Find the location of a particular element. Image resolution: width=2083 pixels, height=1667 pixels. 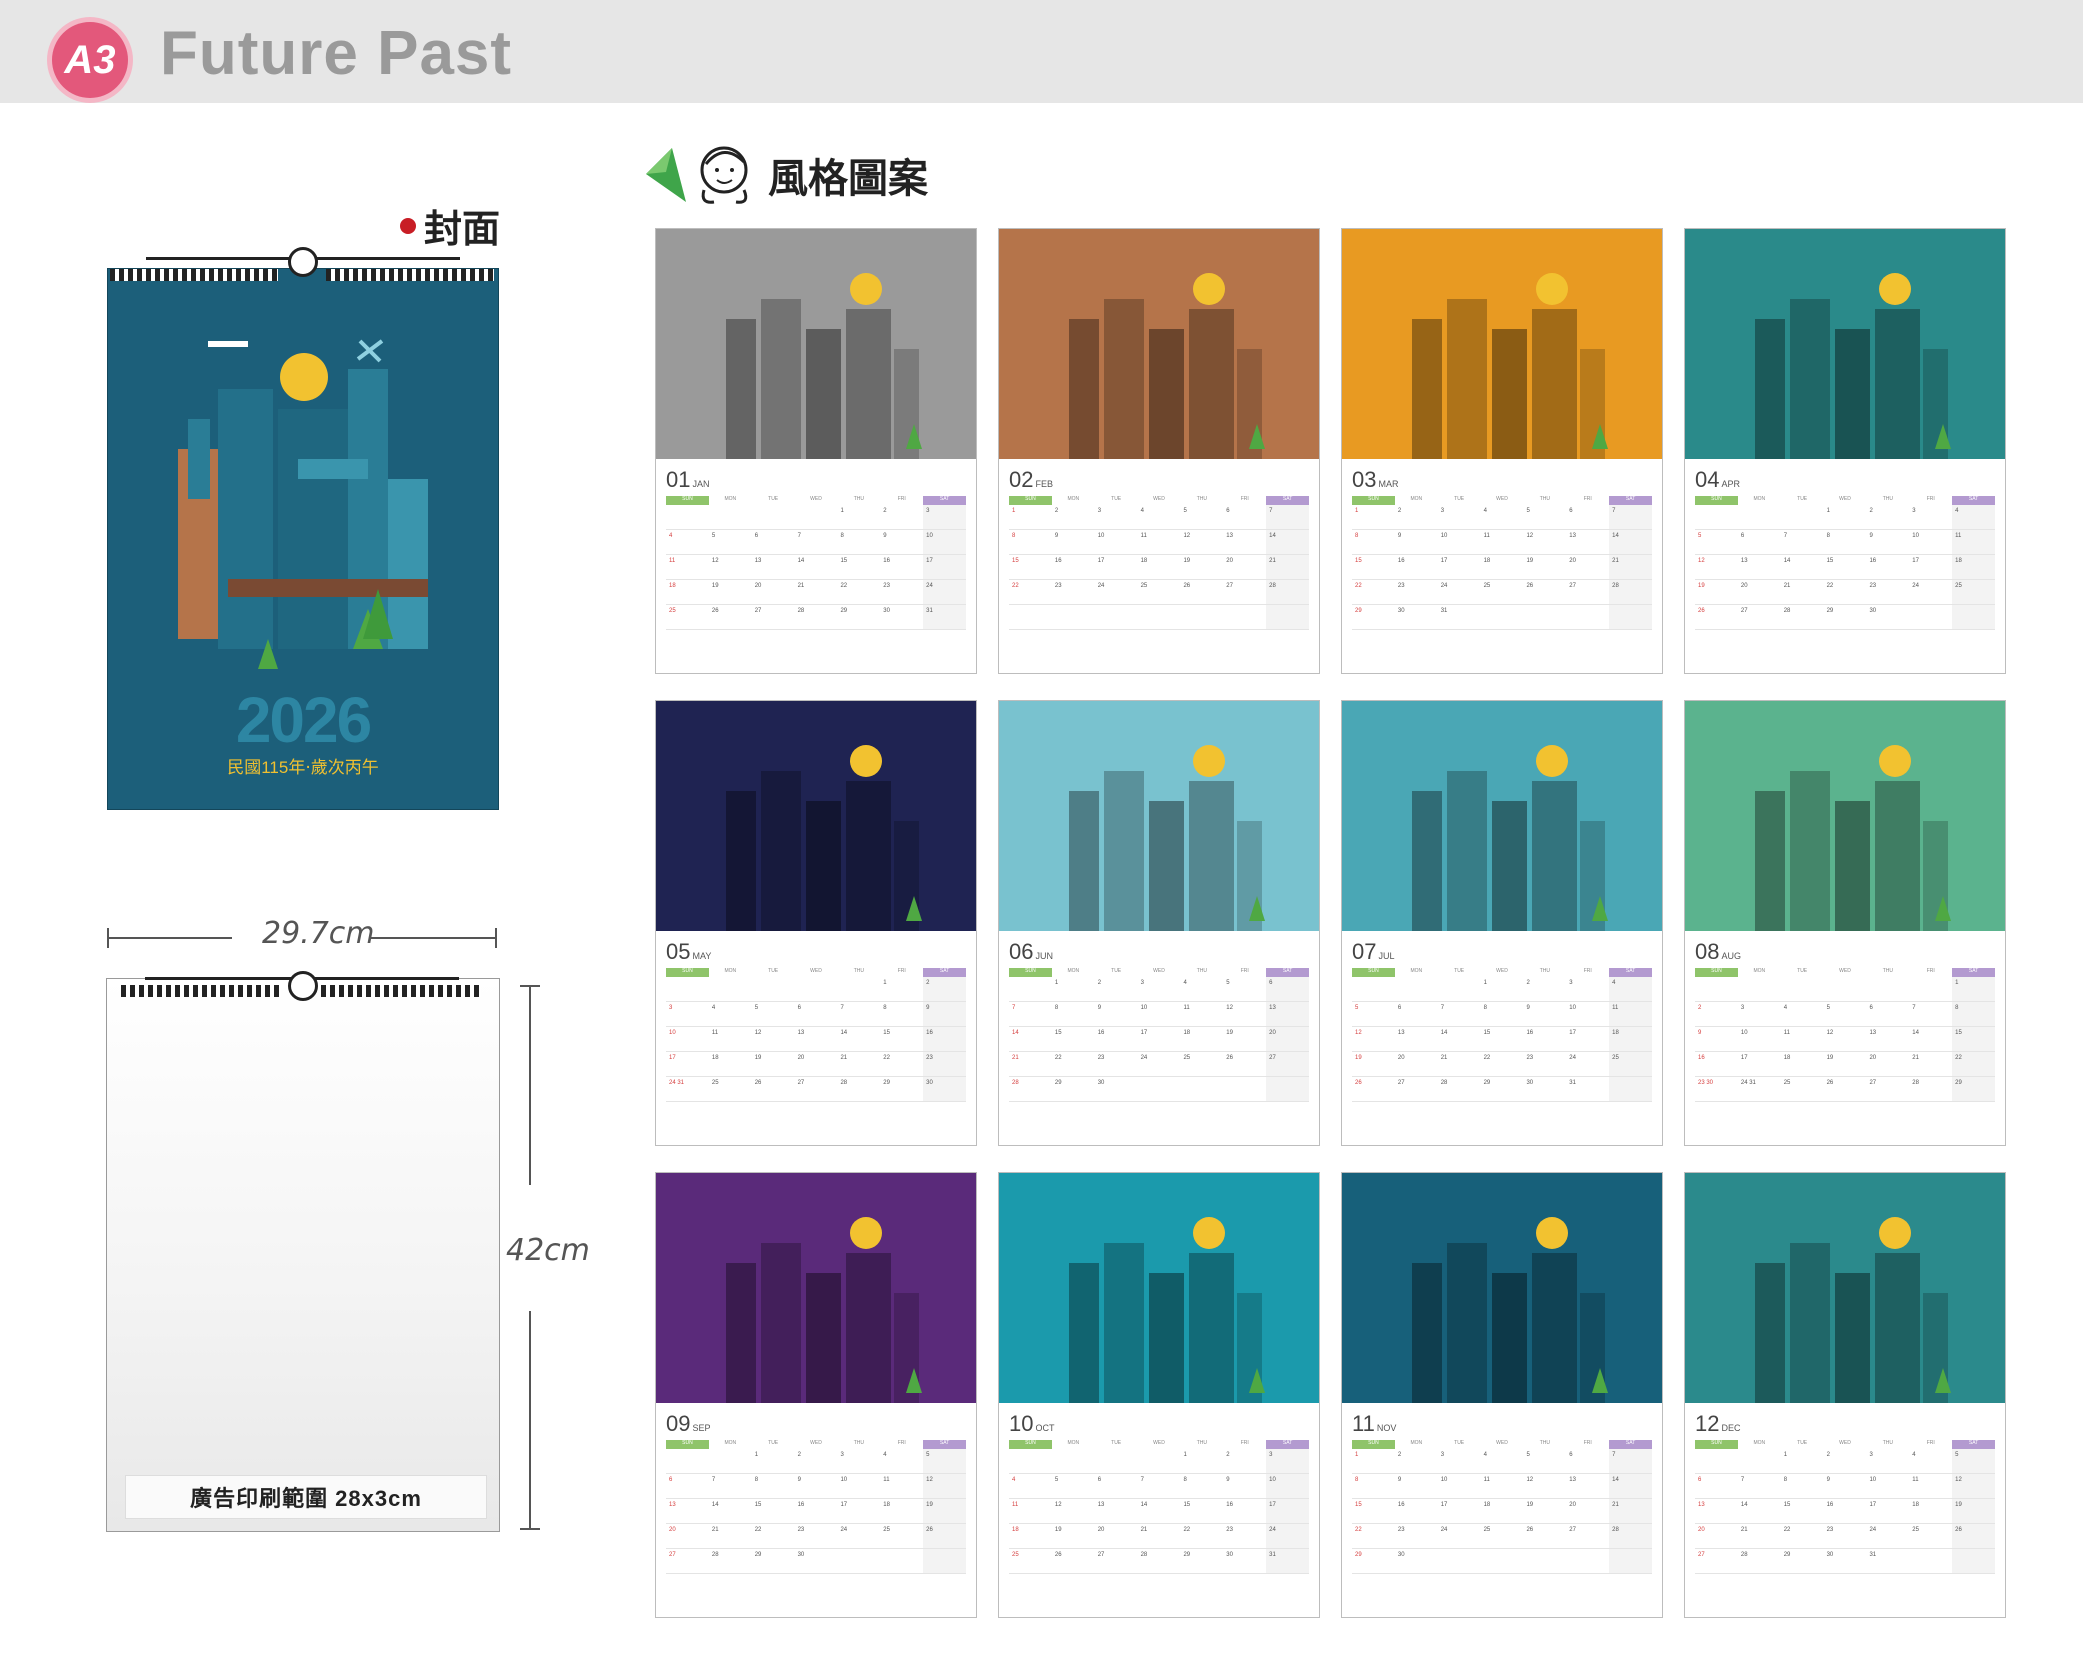

calendar-week-row: 8 9 10 11 12 13 14 is located at coordinates (1159, 542).